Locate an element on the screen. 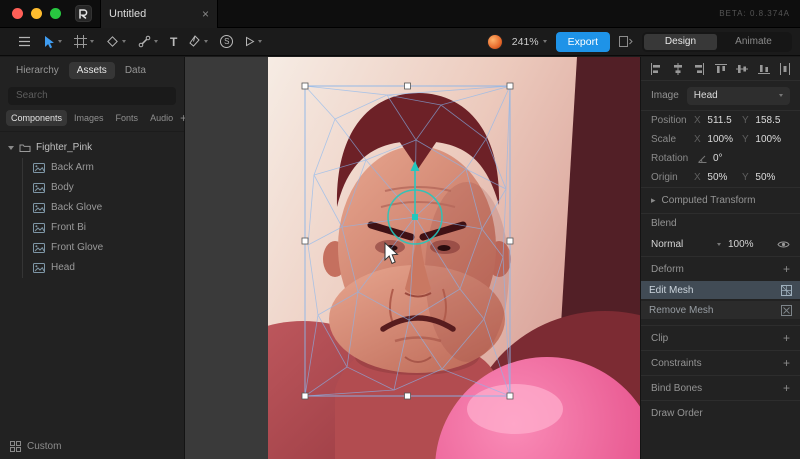 The height and width of the screenshot is (459, 800). constraints-label: Constraints is located at coordinates (676, 363).